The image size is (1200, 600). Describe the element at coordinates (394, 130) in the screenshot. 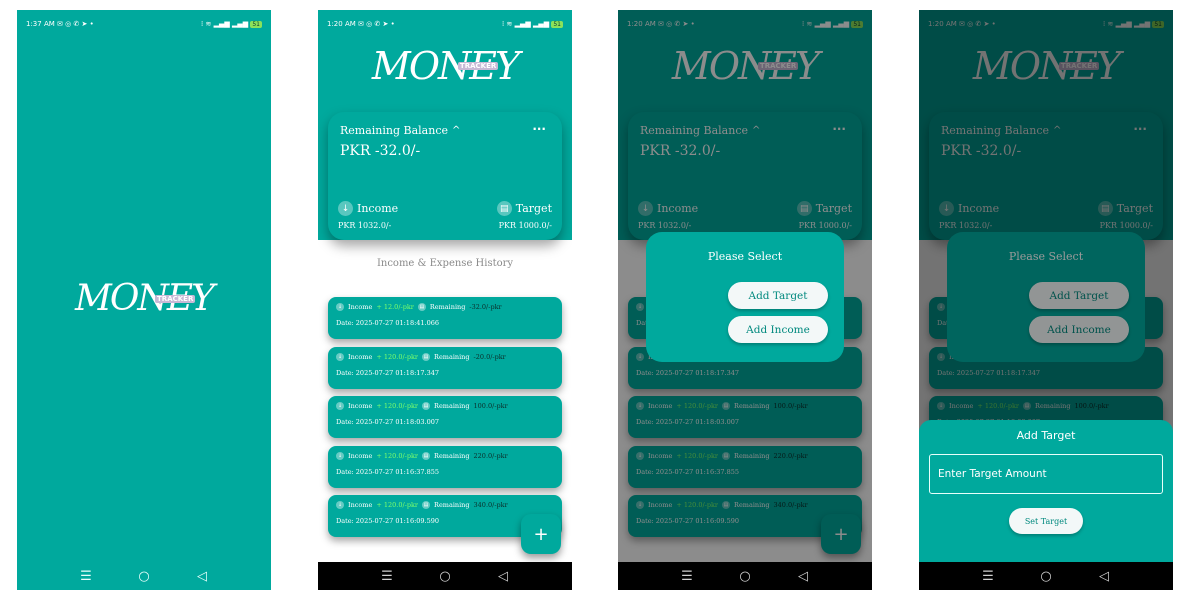

I see `balance-title: Remaining Balance` at that location.